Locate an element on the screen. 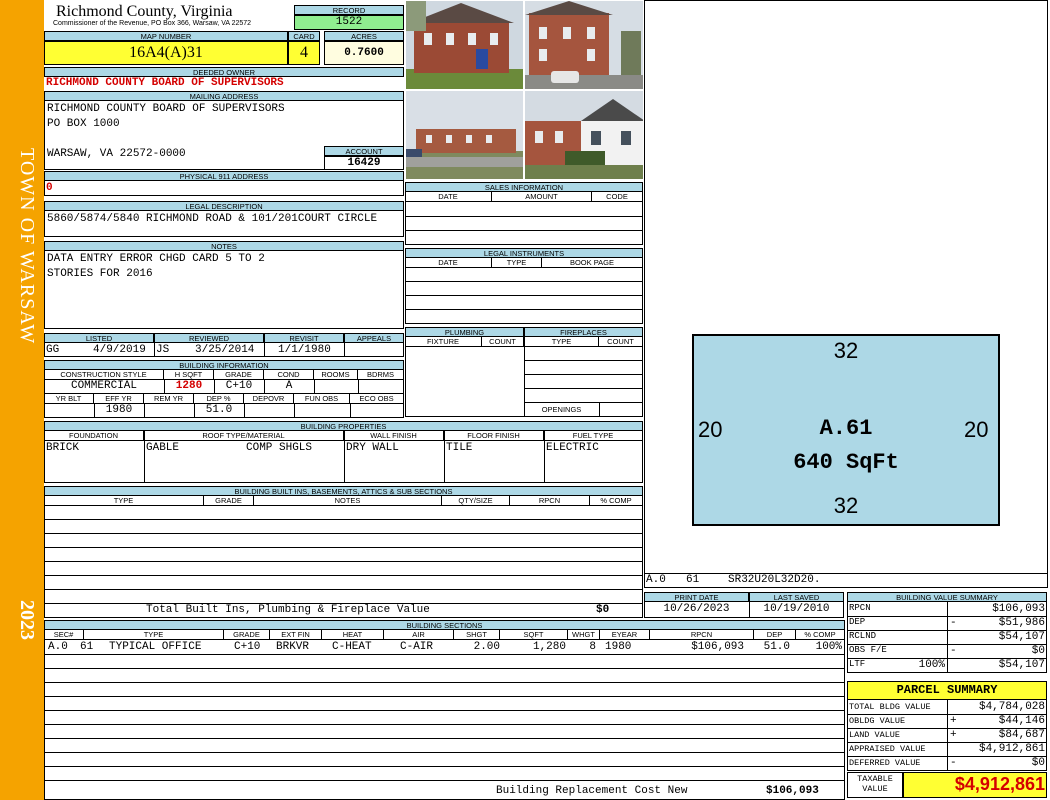  photo-4-image is located at coordinates (584, 135).